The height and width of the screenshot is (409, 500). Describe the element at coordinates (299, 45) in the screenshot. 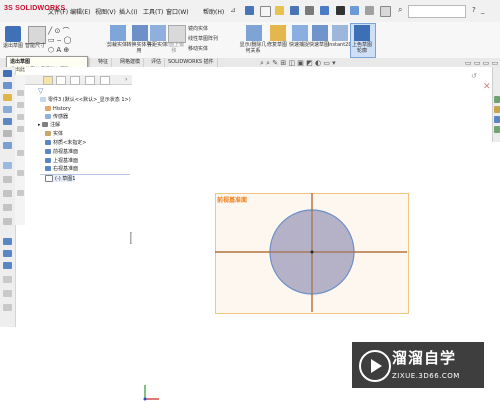

I see `quick-snaps-label: 快速捕捉` at that location.